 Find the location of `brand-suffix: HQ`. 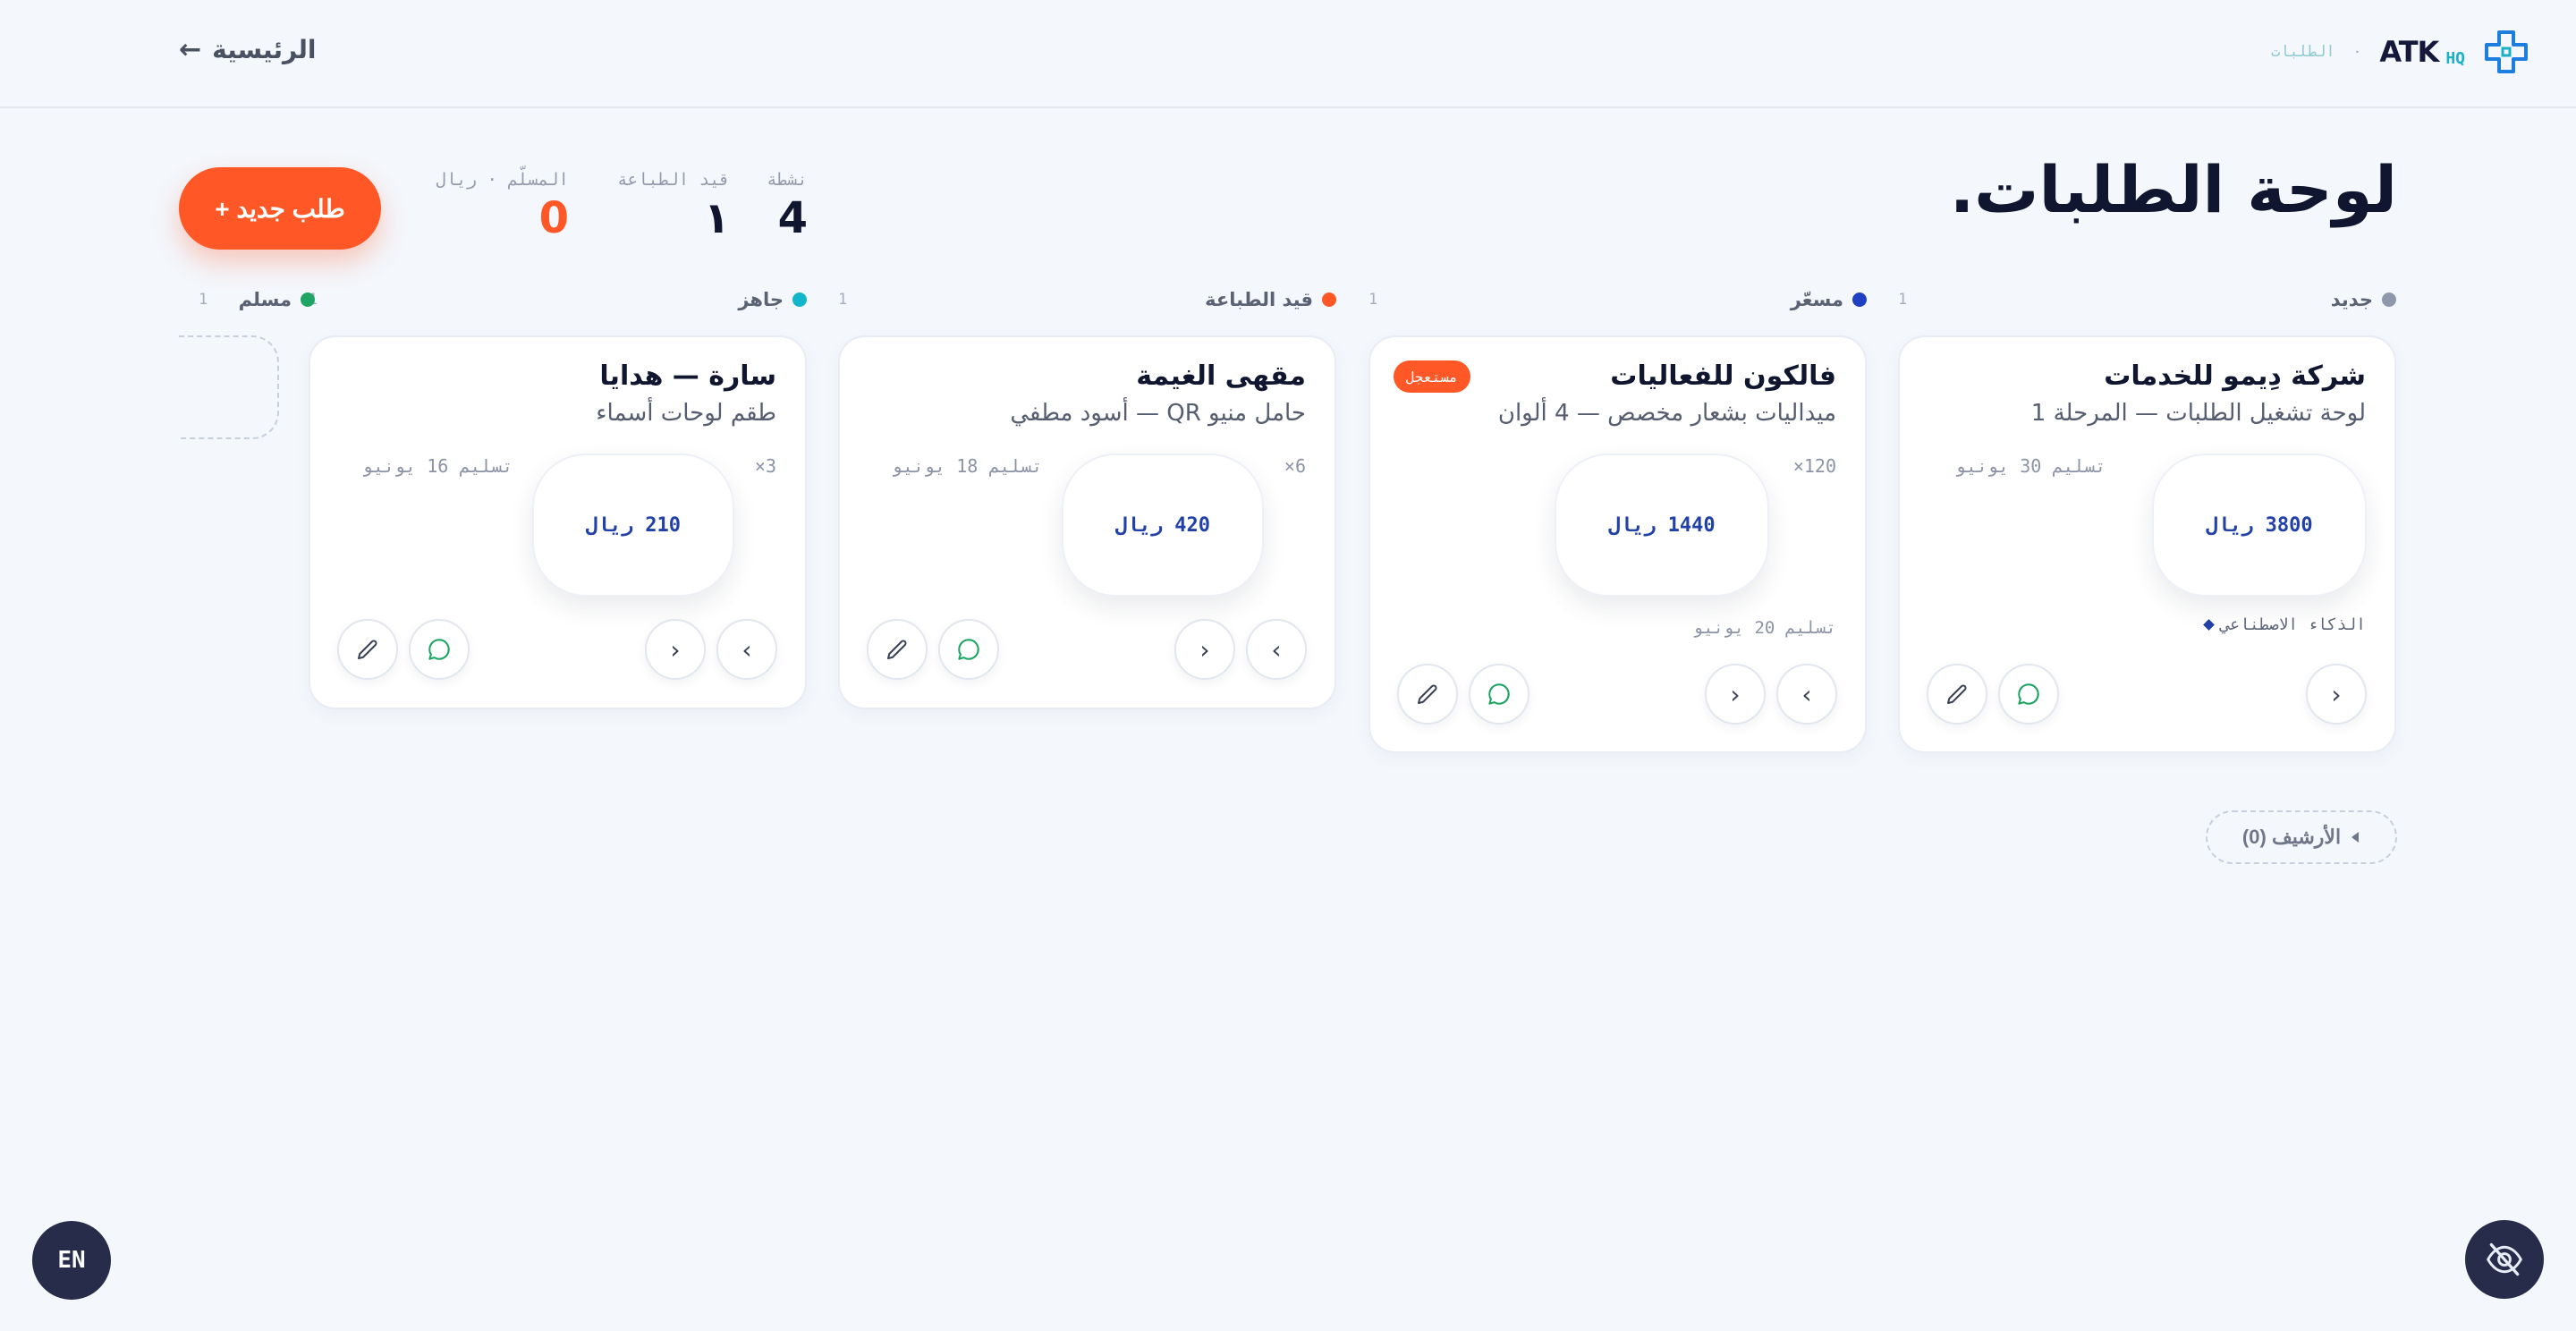

brand-suffix: HQ is located at coordinates (2455, 58).